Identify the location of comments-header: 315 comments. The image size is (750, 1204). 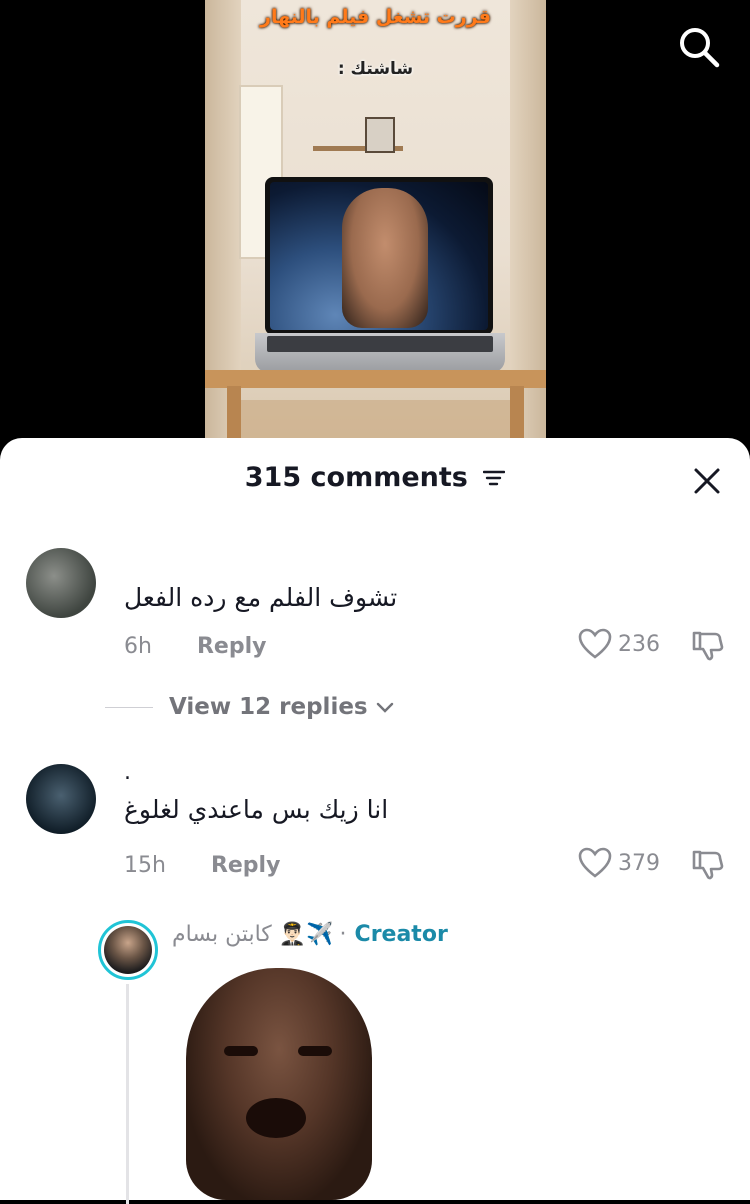
(375, 478).